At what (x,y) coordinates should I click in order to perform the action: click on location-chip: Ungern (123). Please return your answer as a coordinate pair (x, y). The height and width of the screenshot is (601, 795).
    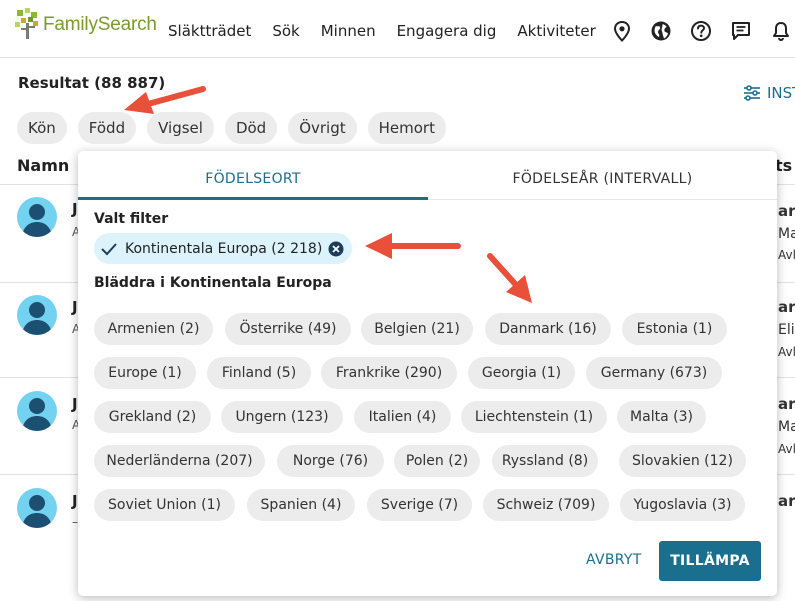
    Looking at the image, I should click on (282, 417).